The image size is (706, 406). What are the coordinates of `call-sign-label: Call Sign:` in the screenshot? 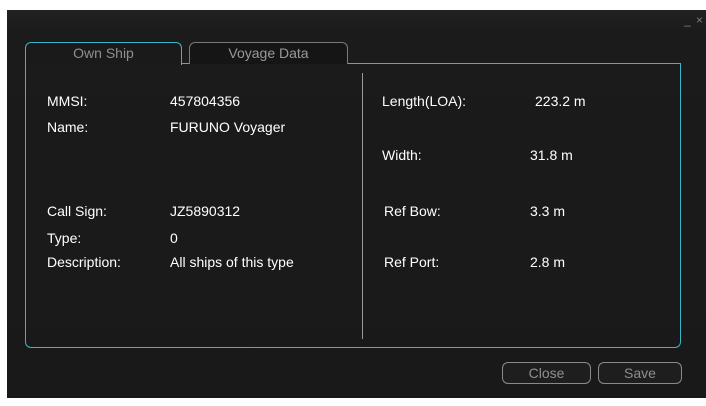 It's located at (77, 211).